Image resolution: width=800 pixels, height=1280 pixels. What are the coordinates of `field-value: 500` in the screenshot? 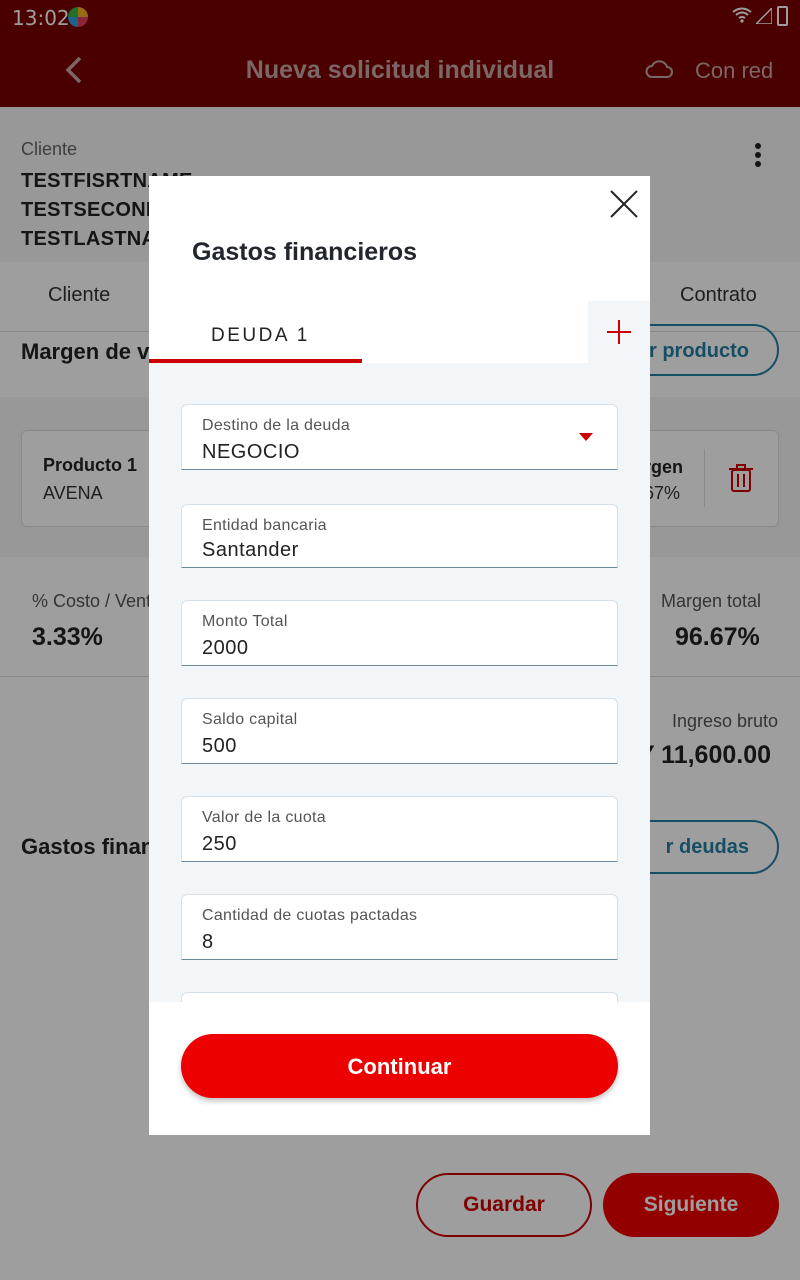 It's located at (219, 746).